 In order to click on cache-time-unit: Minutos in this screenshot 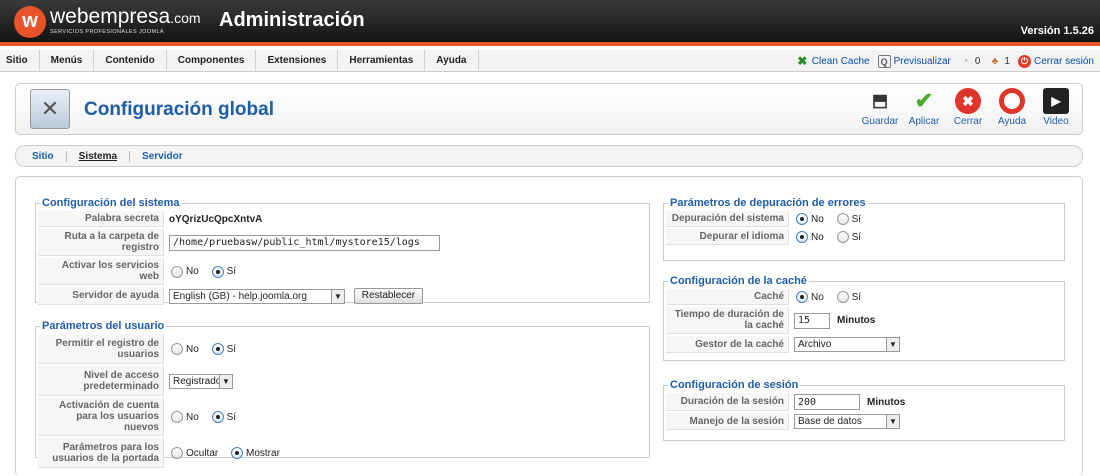, I will do `click(856, 320)`.